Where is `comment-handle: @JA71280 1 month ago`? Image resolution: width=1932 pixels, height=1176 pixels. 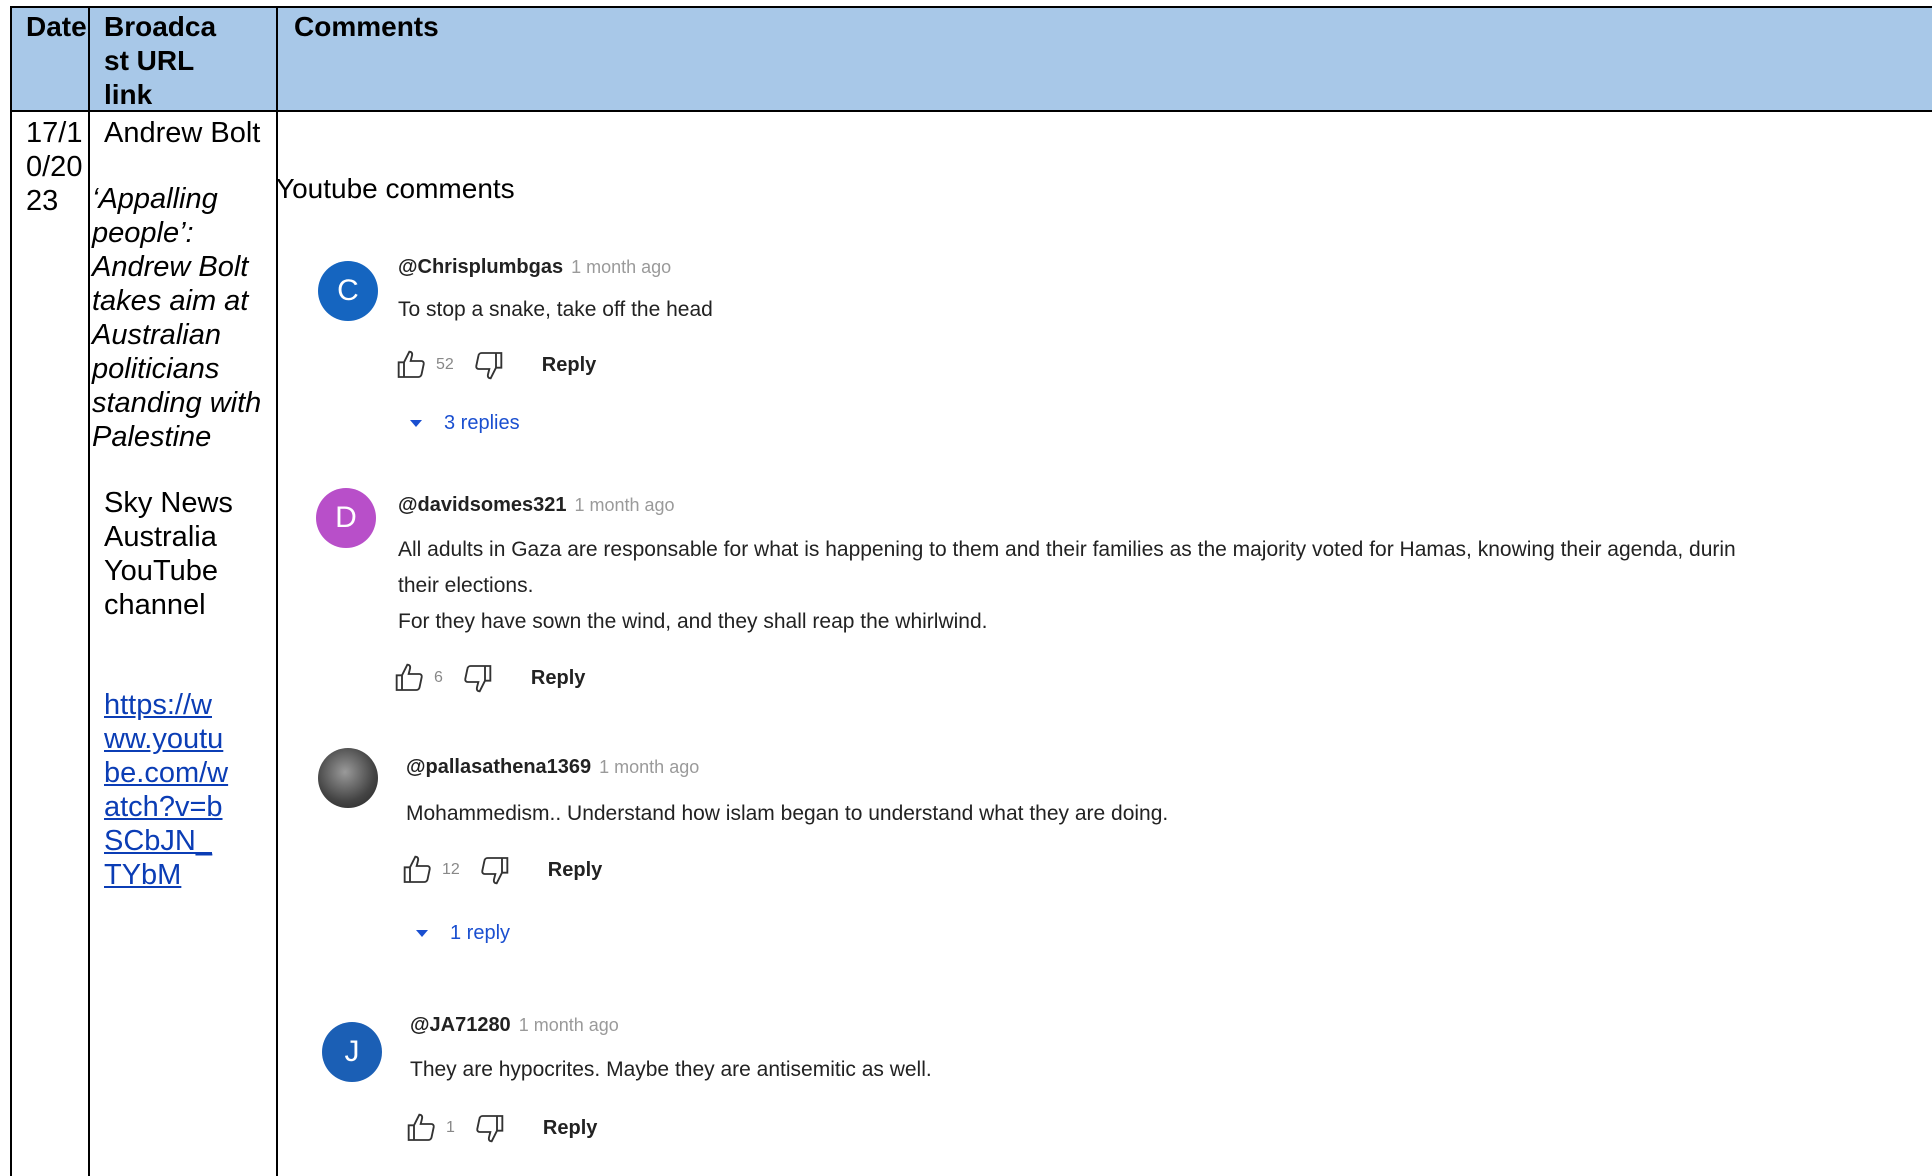 comment-handle: @JA71280 1 month ago is located at coordinates (514, 1025).